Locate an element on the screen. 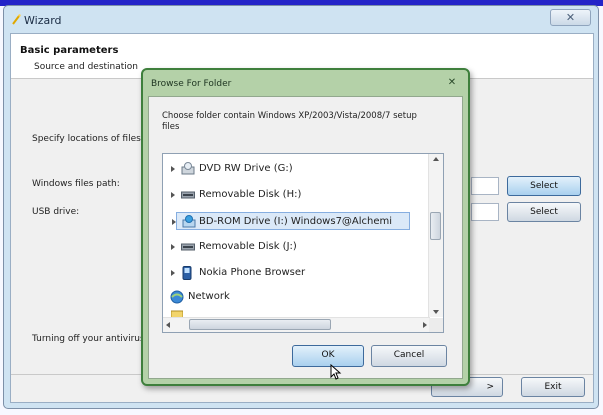  dialog-close-button: ✕ is located at coordinates (452, 83).